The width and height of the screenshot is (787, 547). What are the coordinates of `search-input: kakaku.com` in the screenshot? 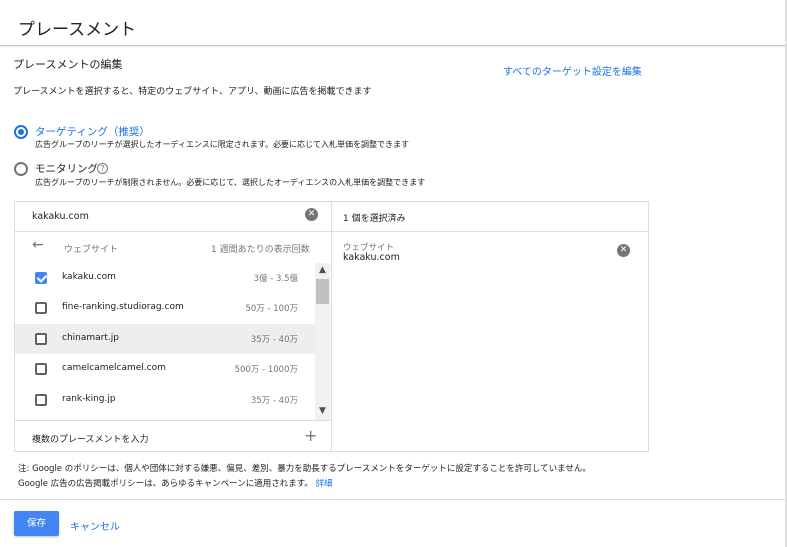 It's located at (60, 216).